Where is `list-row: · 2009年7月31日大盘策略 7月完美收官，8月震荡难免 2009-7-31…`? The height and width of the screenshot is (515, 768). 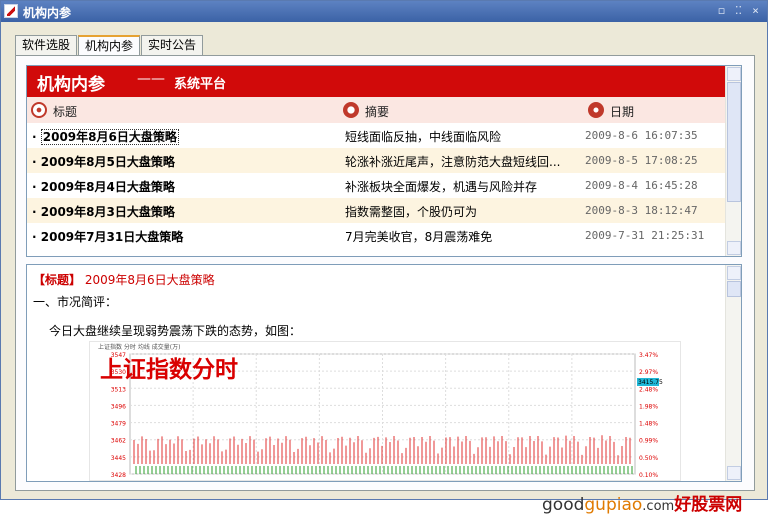
list-row: · 2009年7月31日大盘策略 7月完美收官，8月震荡难免 2009-7-31… is located at coordinates (377, 235).